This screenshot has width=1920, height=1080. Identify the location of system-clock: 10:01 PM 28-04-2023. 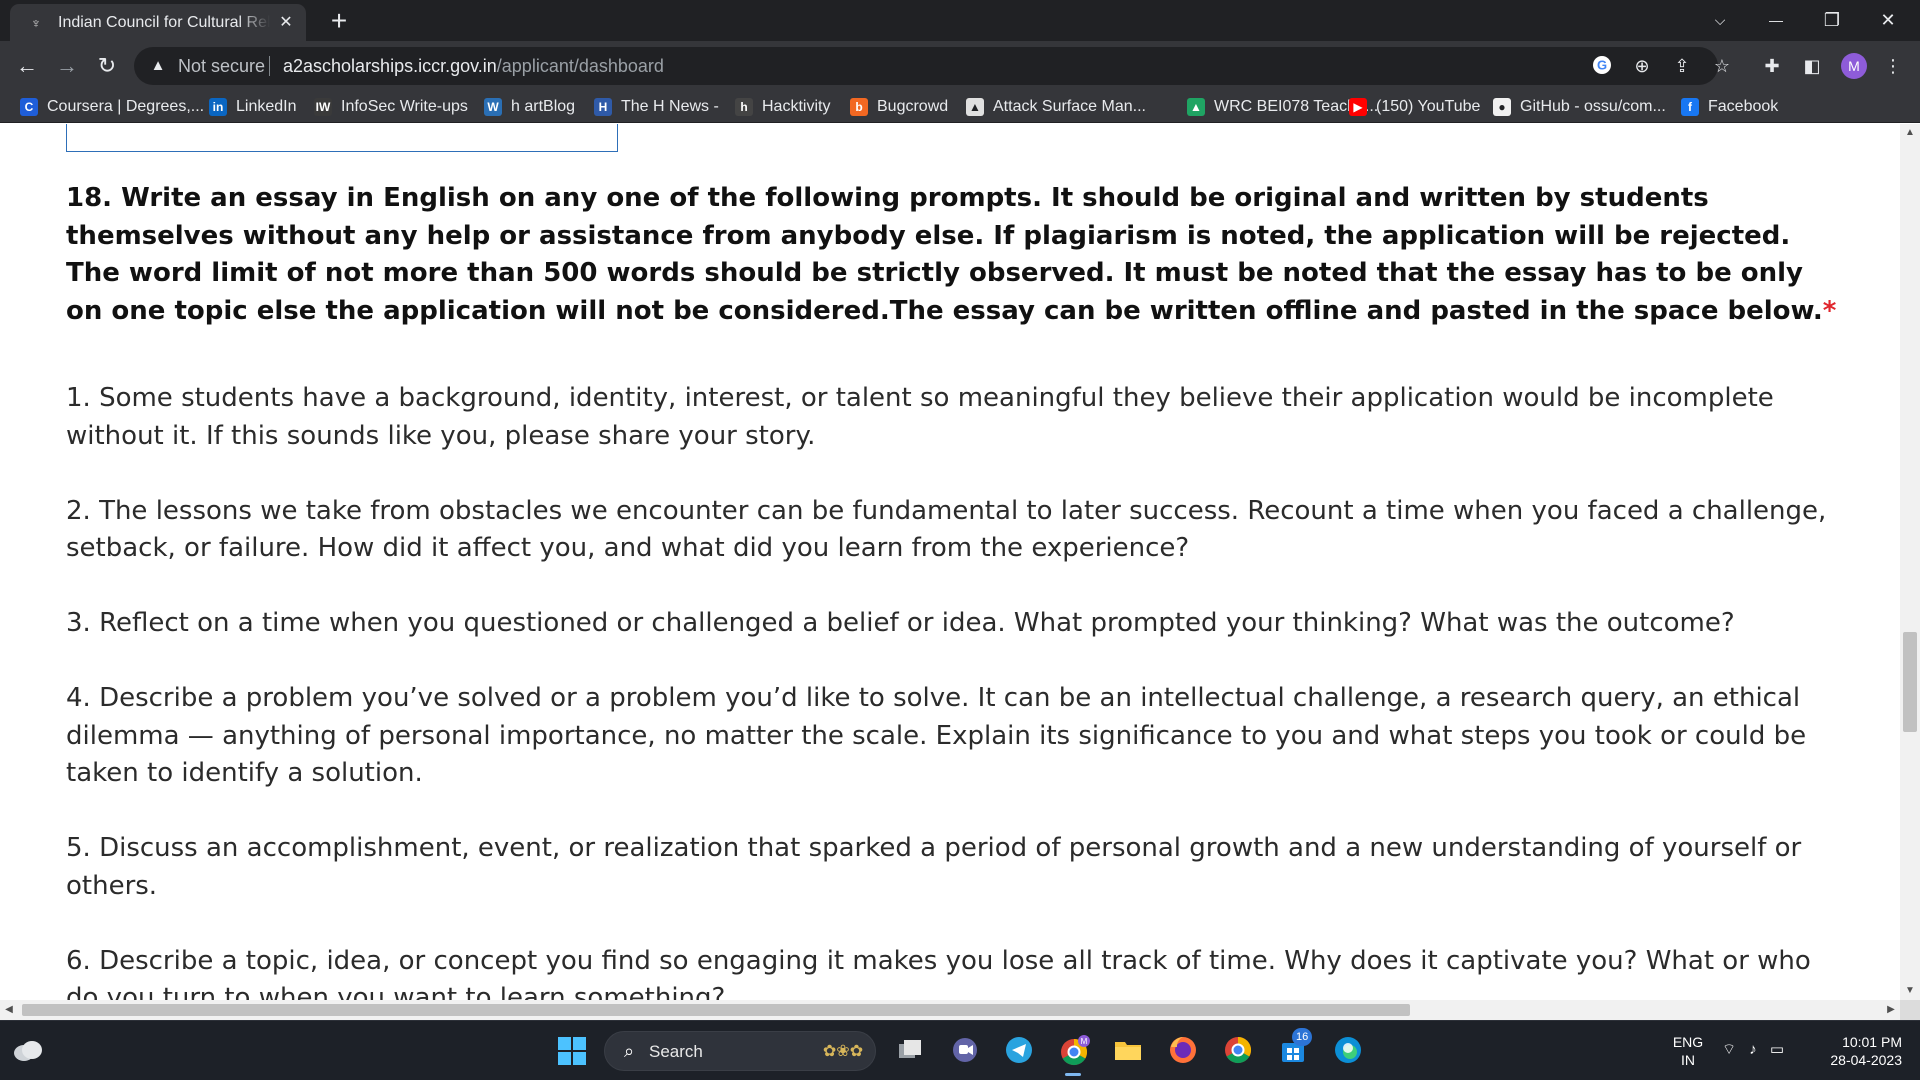
(1857, 1051).